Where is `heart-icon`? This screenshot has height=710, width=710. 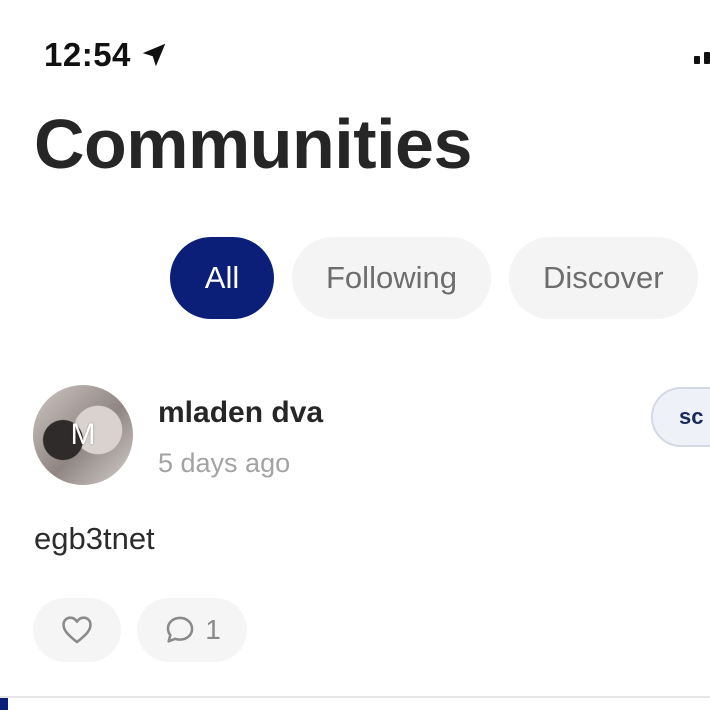 heart-icon is located at coordinates (77, 630).